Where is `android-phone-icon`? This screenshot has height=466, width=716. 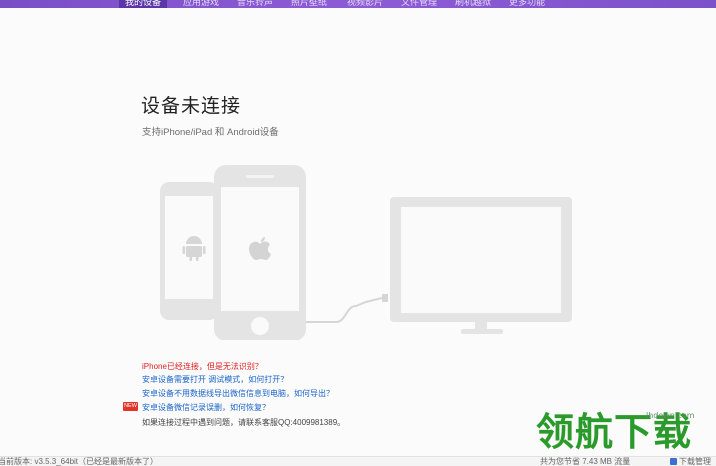 android-phone-icon is located at coordinates (189, 251).